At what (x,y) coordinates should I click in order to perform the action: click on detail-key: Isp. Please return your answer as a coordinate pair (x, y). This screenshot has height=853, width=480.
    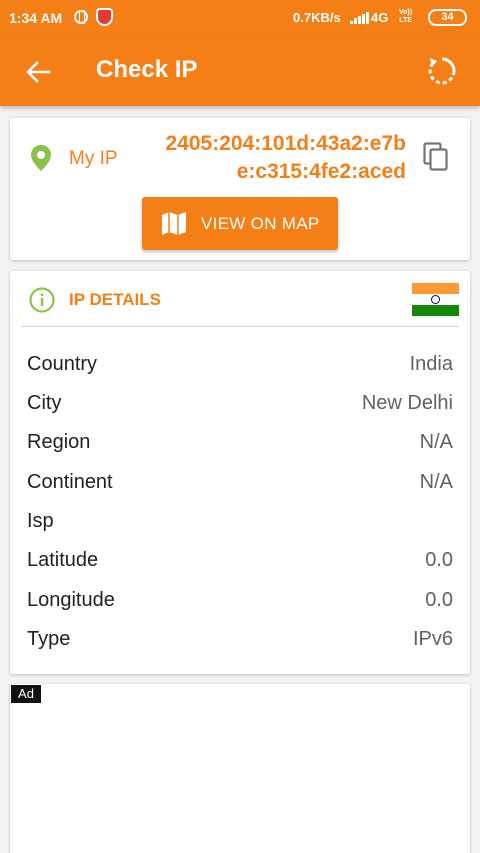
    Looking at the image, I should click on (40, 521).